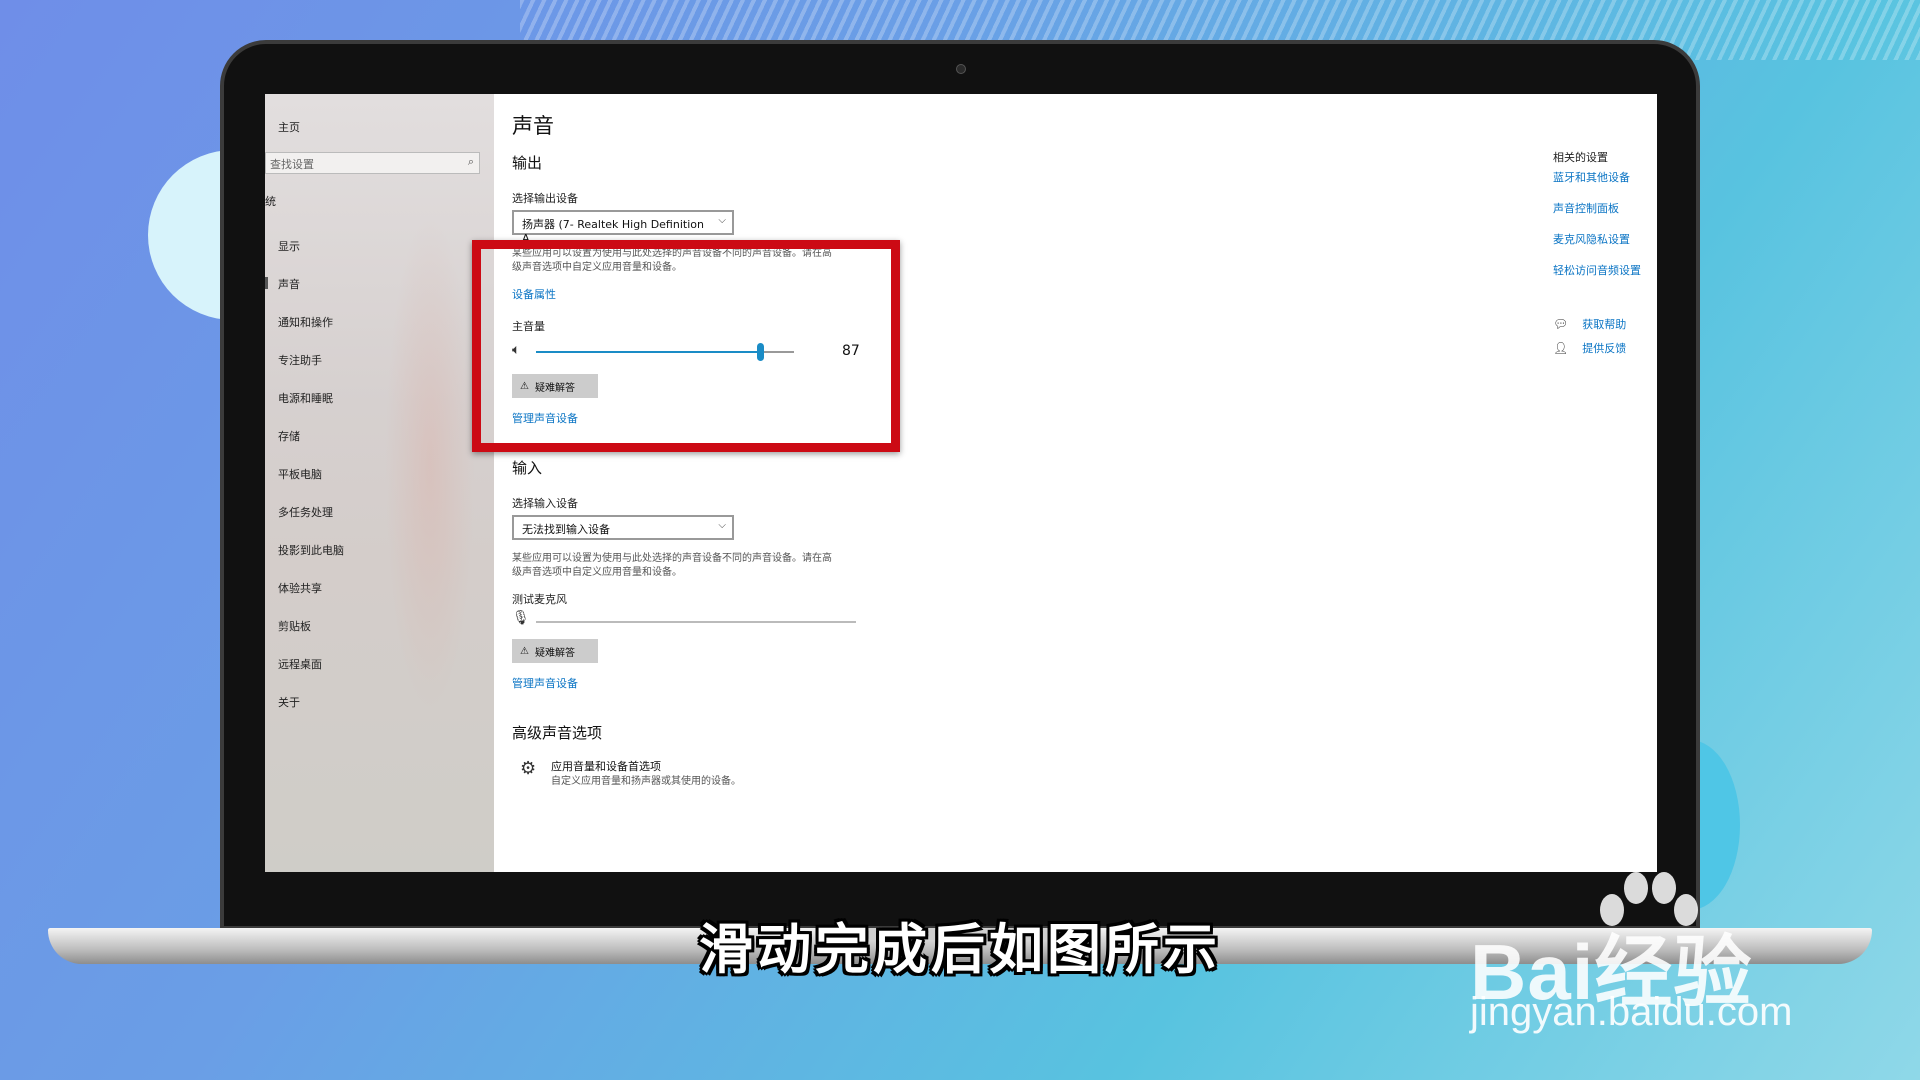 This screenshot has width=1920, height=1080. What do you see at coordinates (524, 651) in the screenshot?
I see `warning-icon: ⚠` at bounding box center [524, 651].